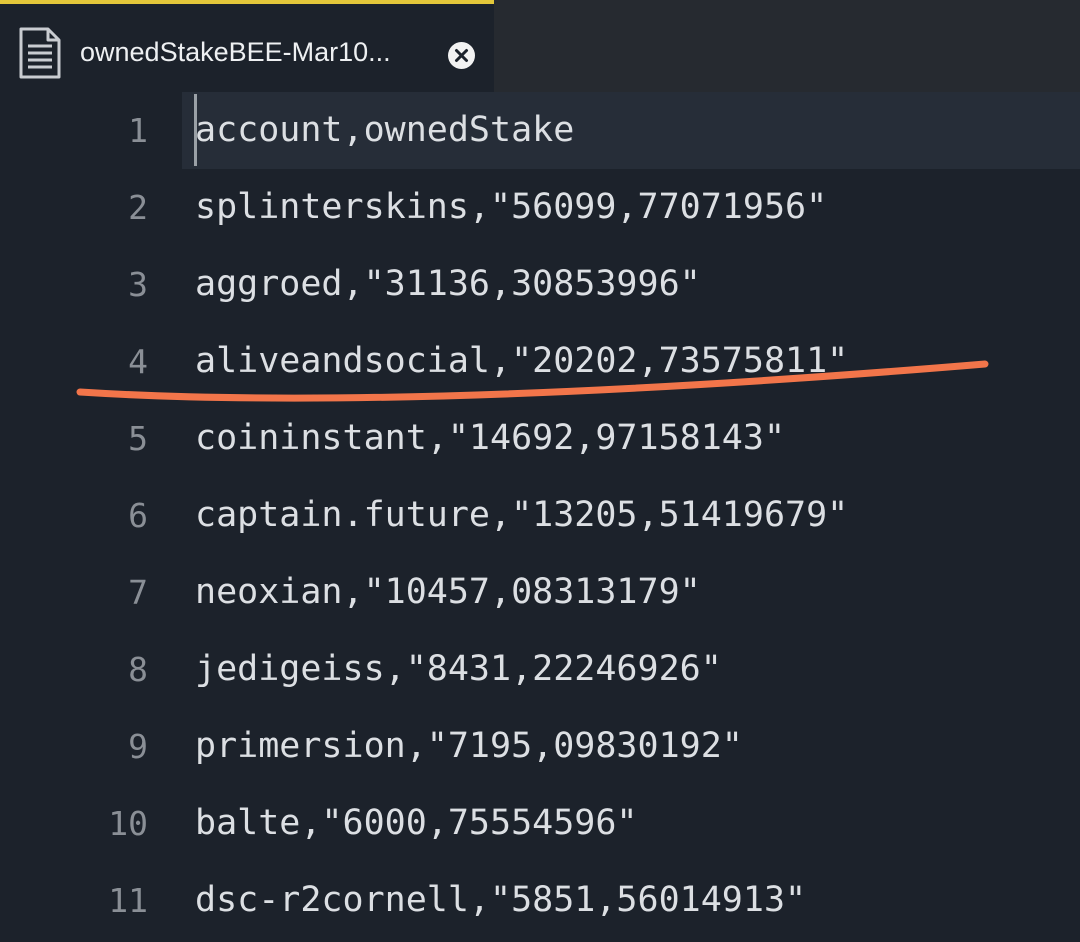 This screenshot has height=942, width=1080. I want to click on line-text: coininstant,"14692,97158143", so click(490, 438).